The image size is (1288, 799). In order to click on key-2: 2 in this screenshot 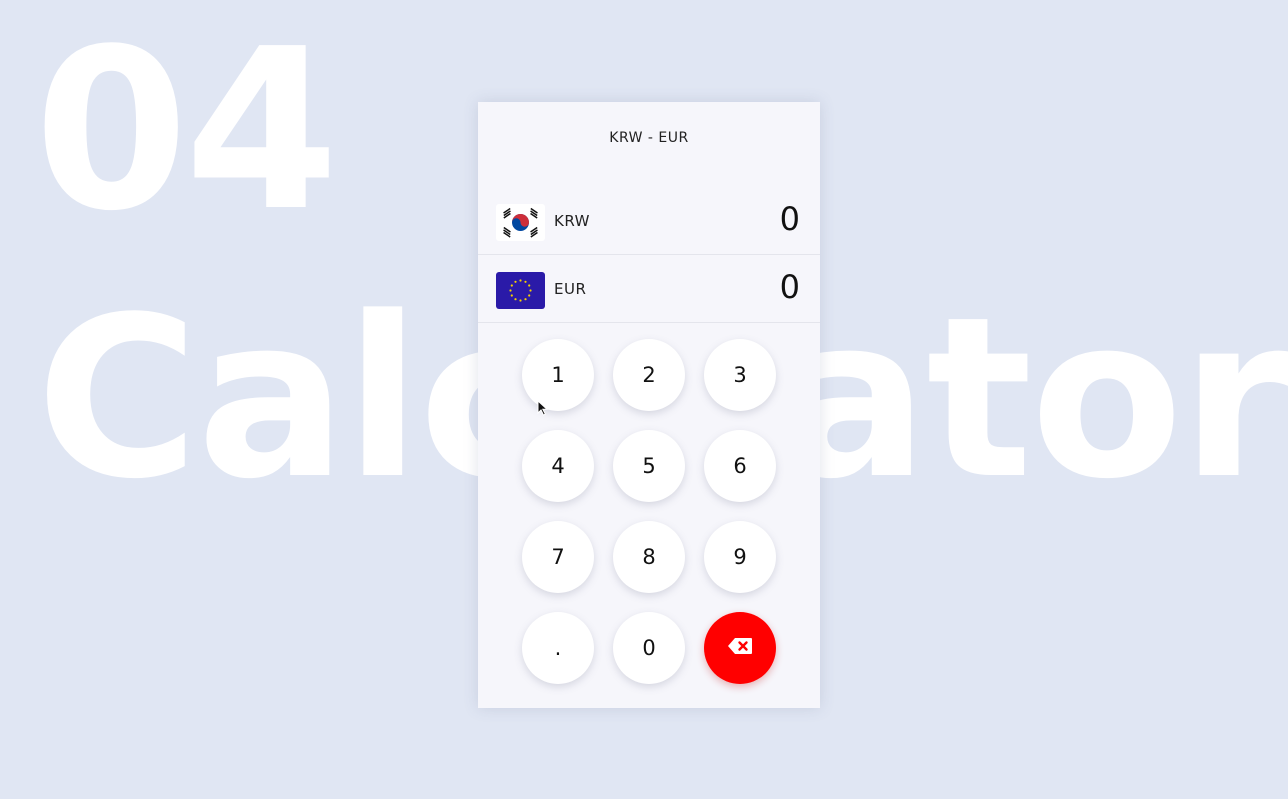, I will do `click(649, 375)`.